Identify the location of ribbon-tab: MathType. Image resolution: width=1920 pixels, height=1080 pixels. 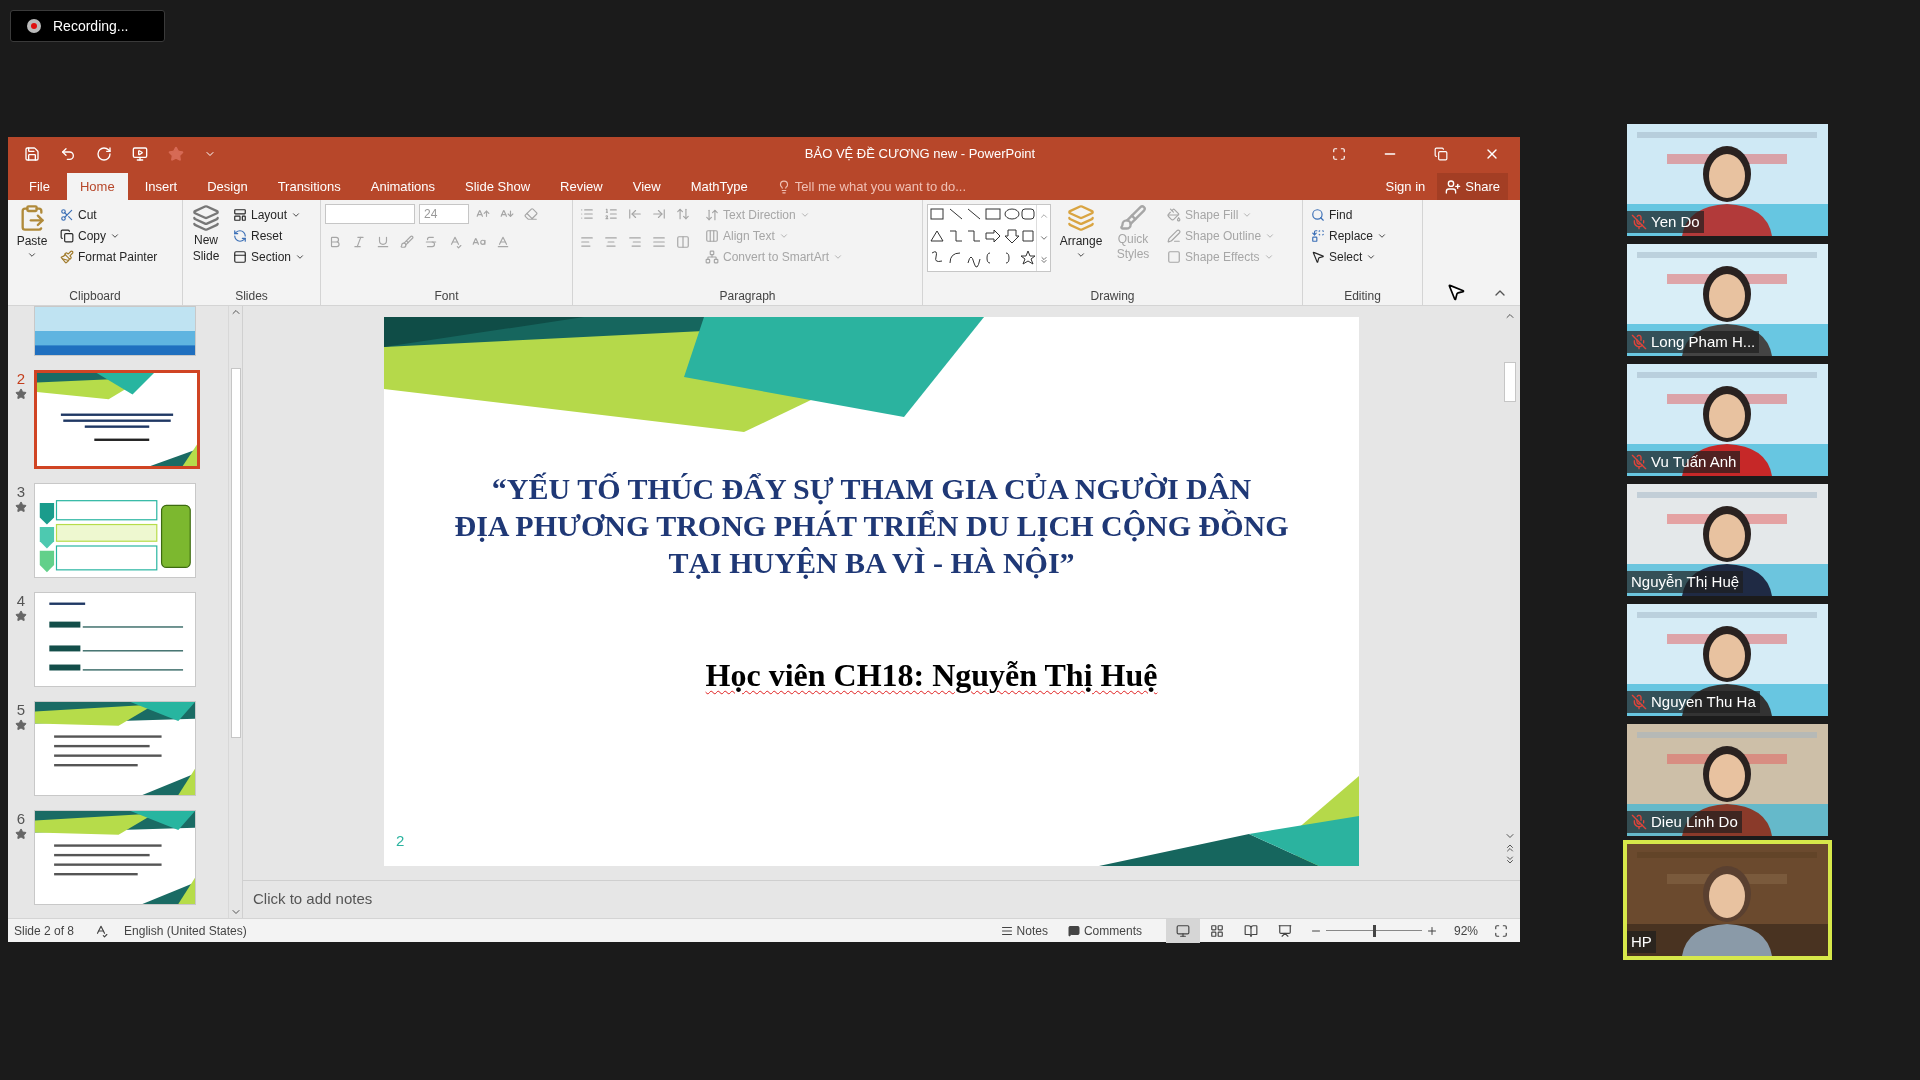
(719, 186).